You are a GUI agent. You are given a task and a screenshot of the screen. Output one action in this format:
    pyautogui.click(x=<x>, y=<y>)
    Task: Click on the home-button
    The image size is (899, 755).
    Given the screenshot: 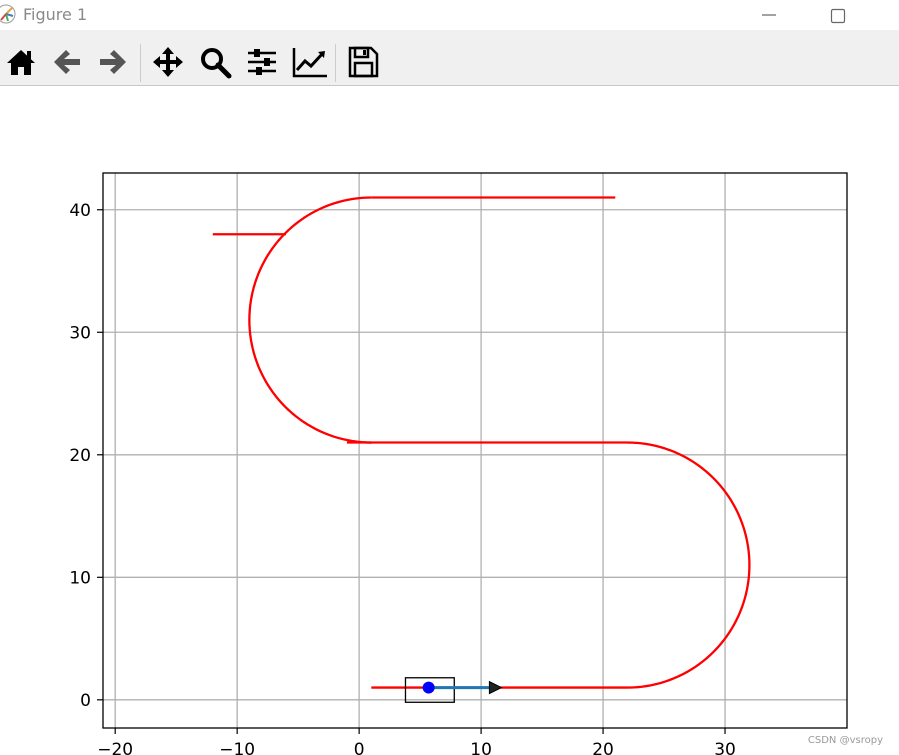 What is the action you would take?
    pyautogui.click(x=21, y=63)
    